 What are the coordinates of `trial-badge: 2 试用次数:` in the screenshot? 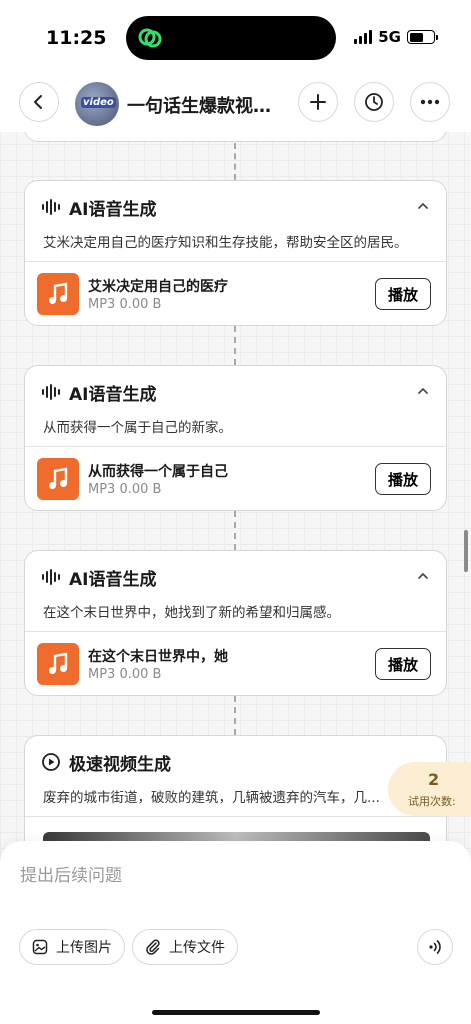 It's located at (429, 789).